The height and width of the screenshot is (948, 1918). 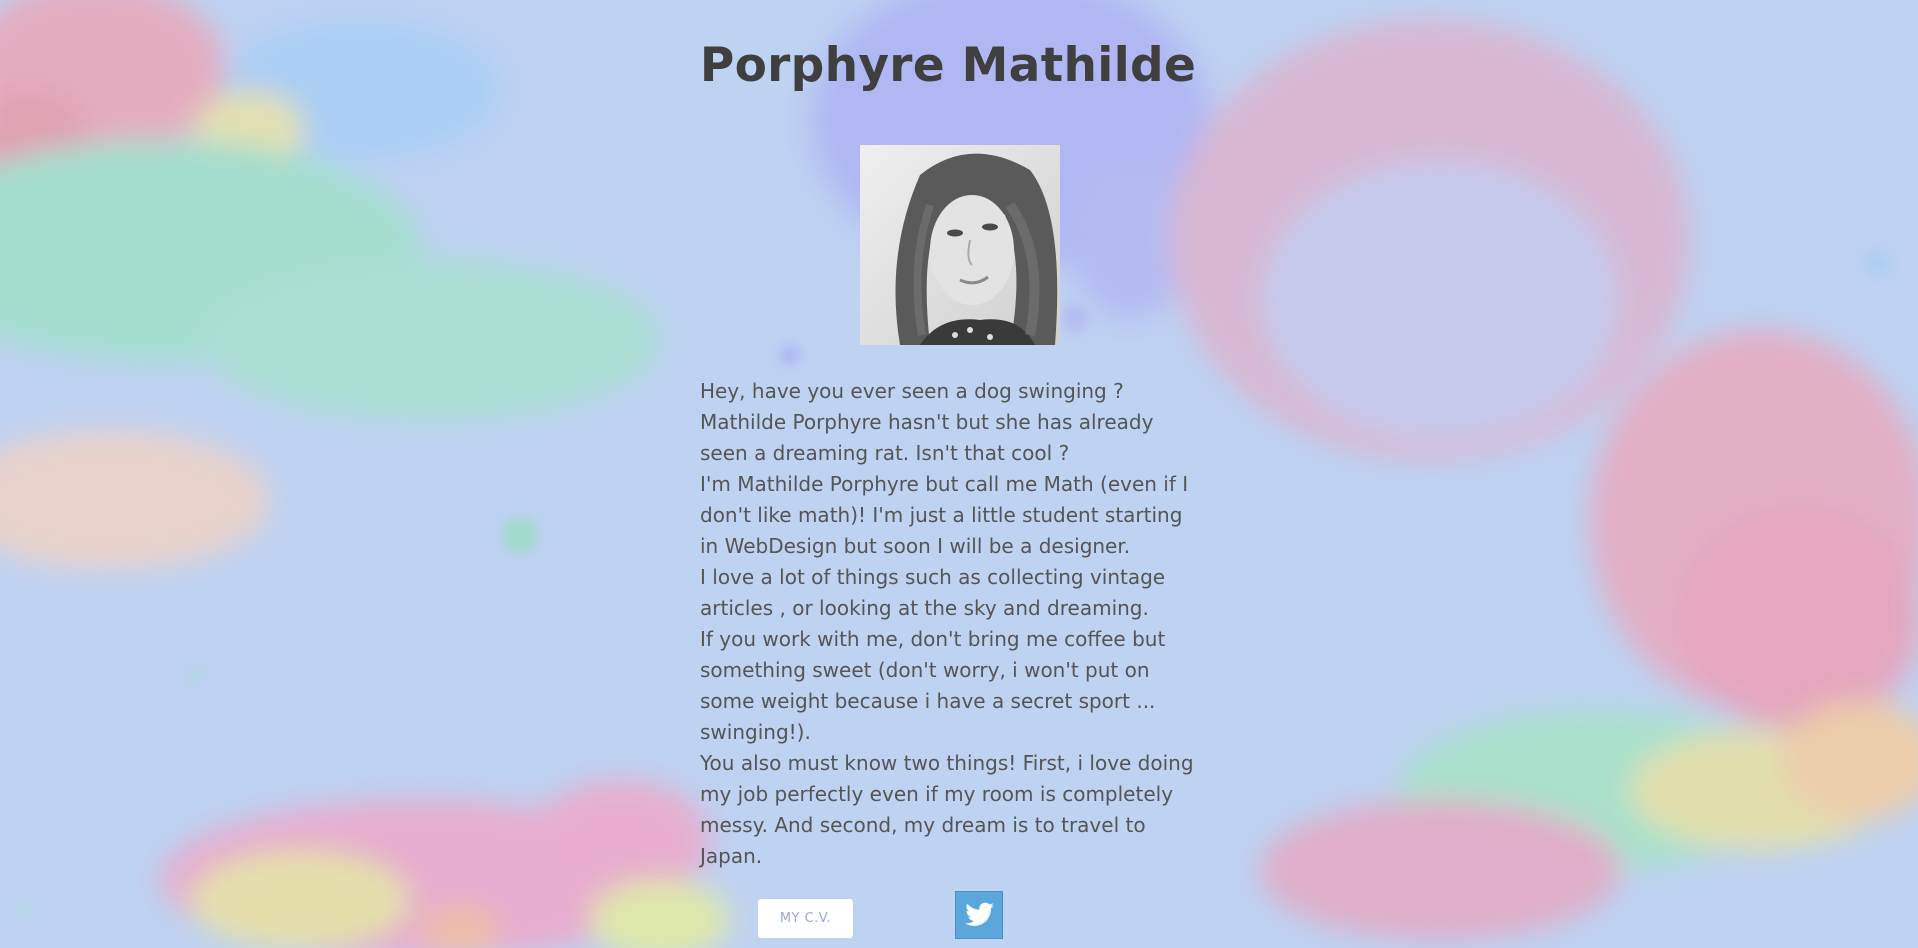 I want to click on bio-paragraph: Hey, have you ever seen a dog swinging ?, so click(x=912, y=391).